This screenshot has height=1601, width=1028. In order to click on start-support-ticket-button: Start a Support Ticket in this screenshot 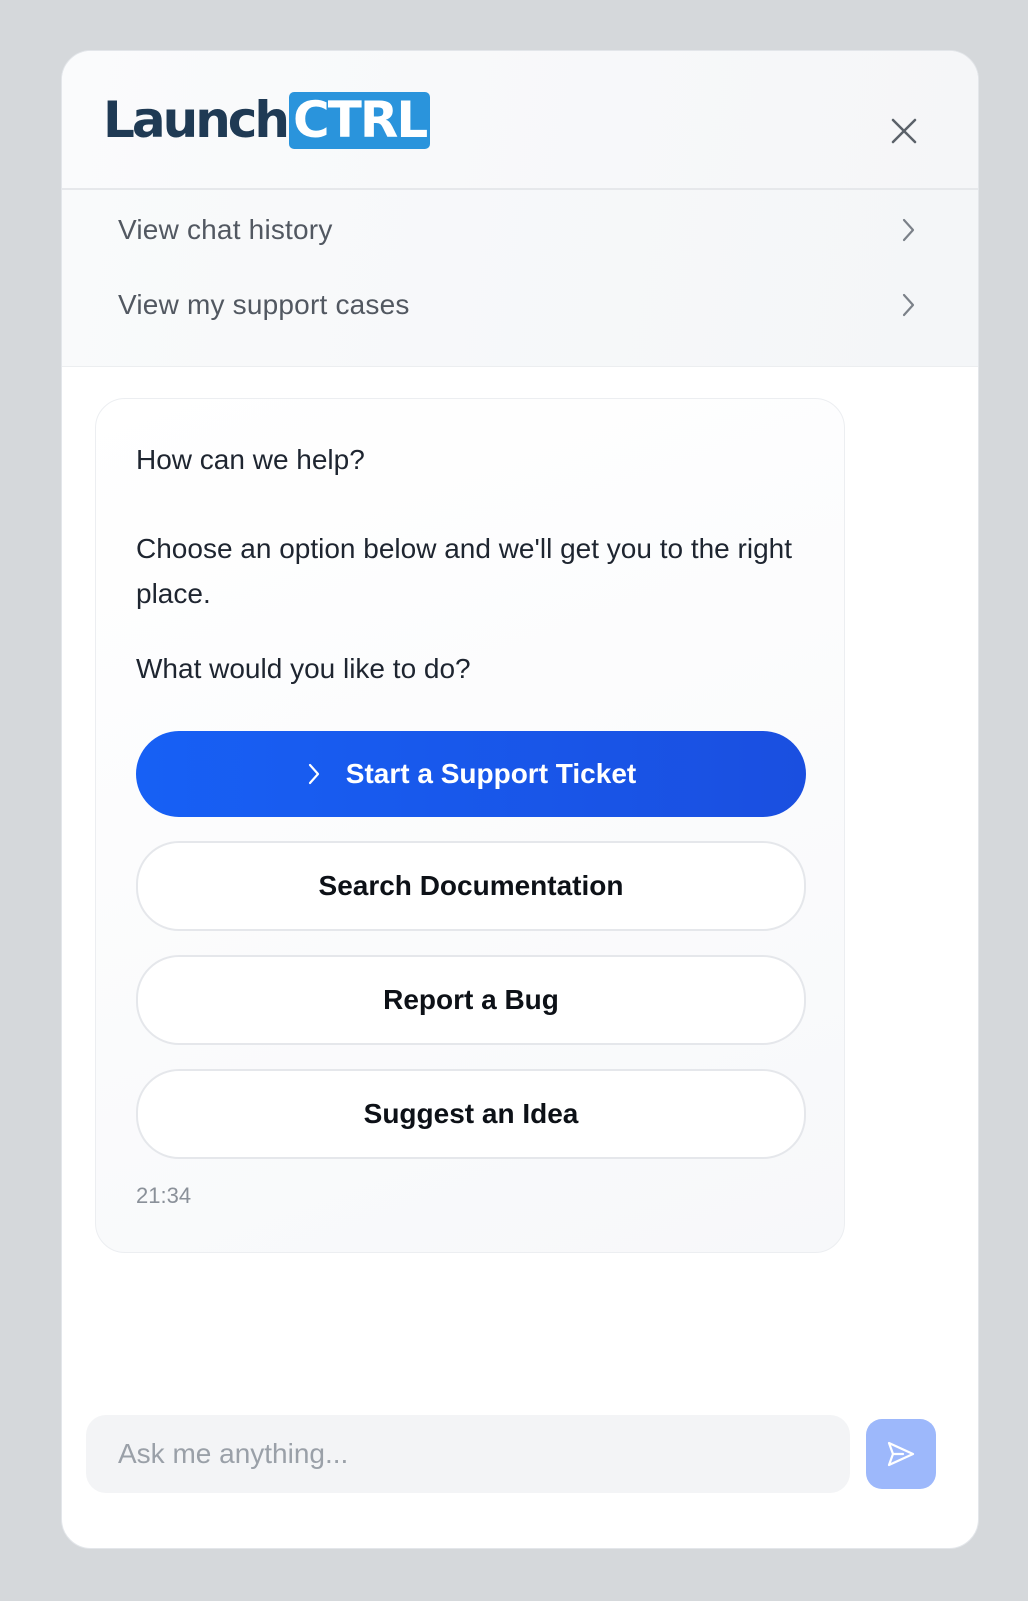, I will do `click(471, 774)`.